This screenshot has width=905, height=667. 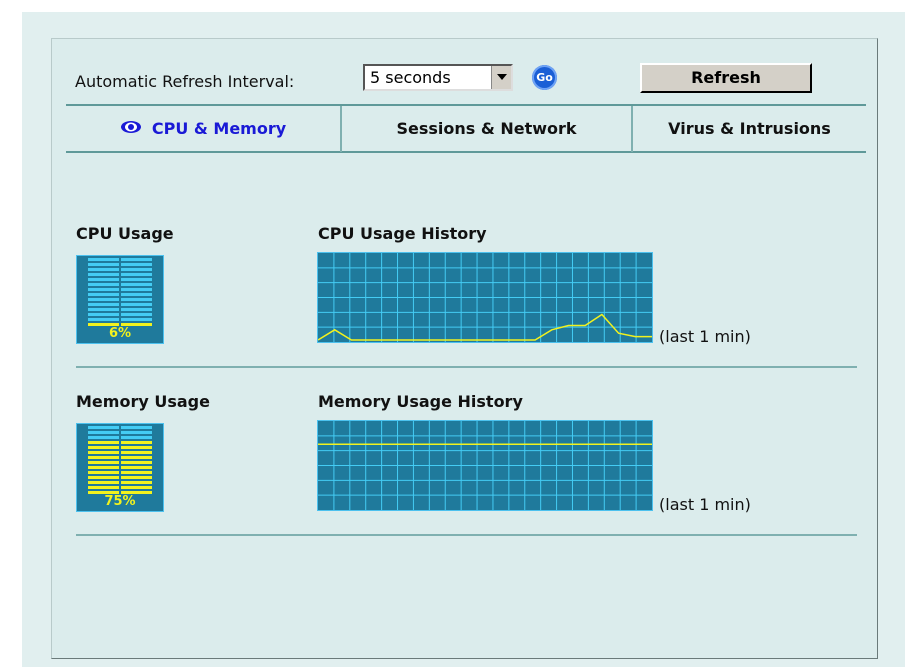 I want to click on refresh-interval-select: 5 seconds, so click(x=438, y=77).